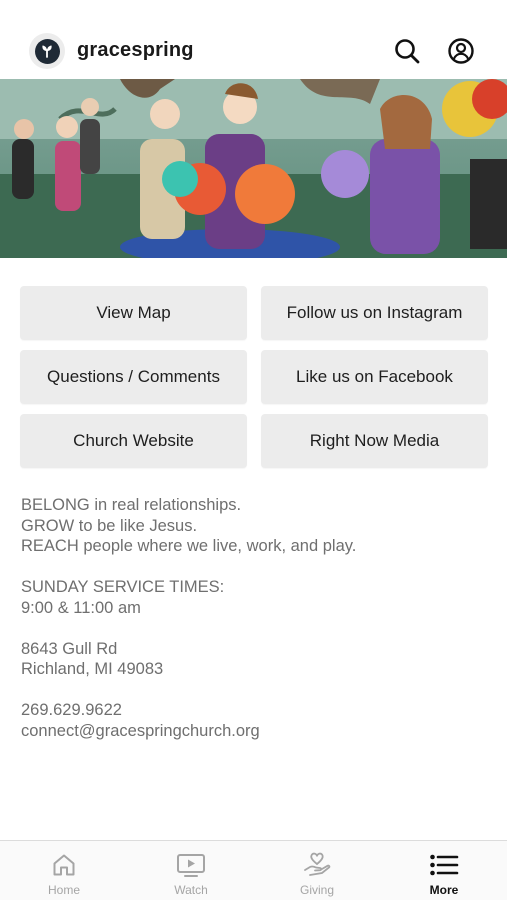  What do you see at coordinates (133, 313) in the screenshot?
I see `view-map-button: View Map` at bounding box center [133, 313].